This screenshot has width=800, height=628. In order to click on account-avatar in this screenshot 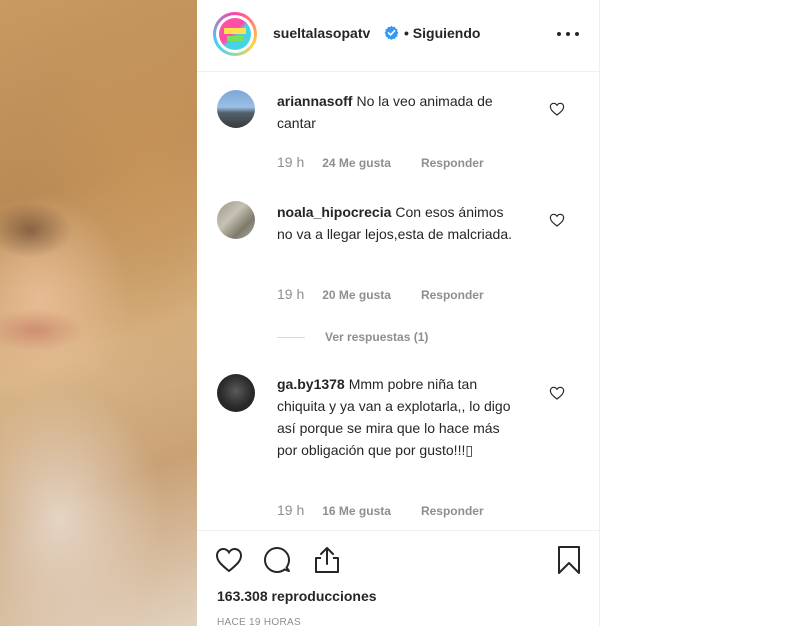, I will do `click(235, 34)`.